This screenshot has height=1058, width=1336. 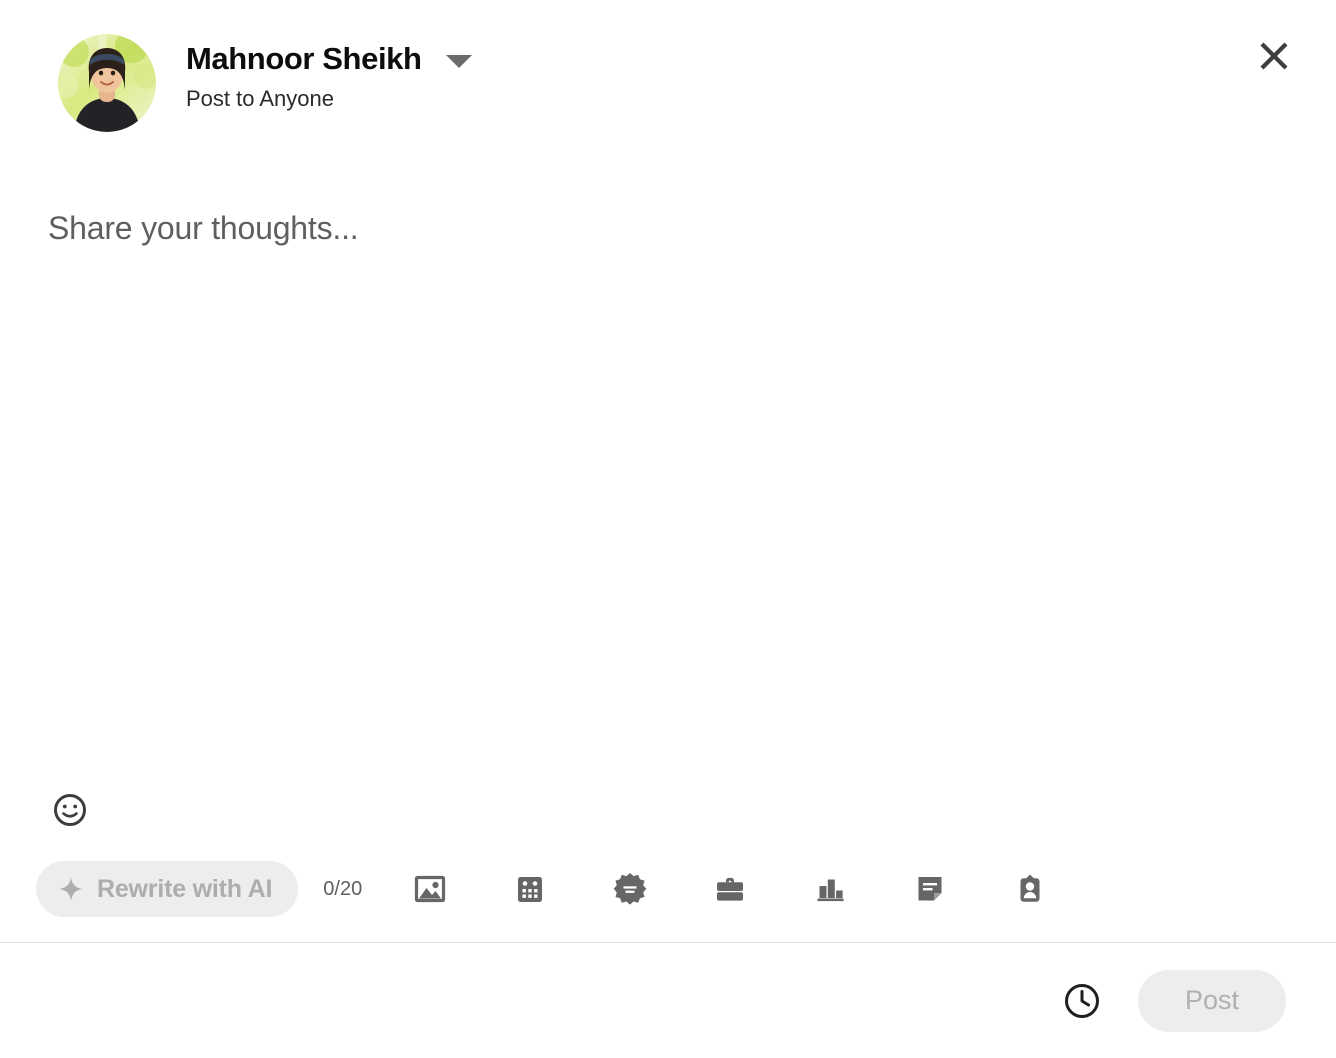 I want to click on emoji-row, so click(x=70, y=812).